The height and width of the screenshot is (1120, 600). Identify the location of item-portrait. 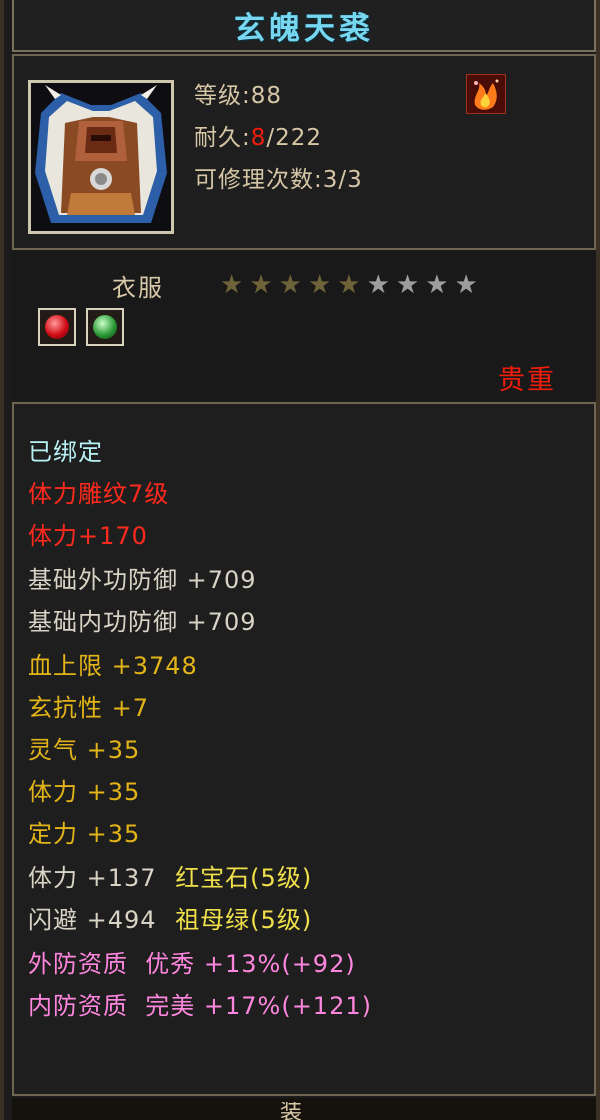
(101, 157).